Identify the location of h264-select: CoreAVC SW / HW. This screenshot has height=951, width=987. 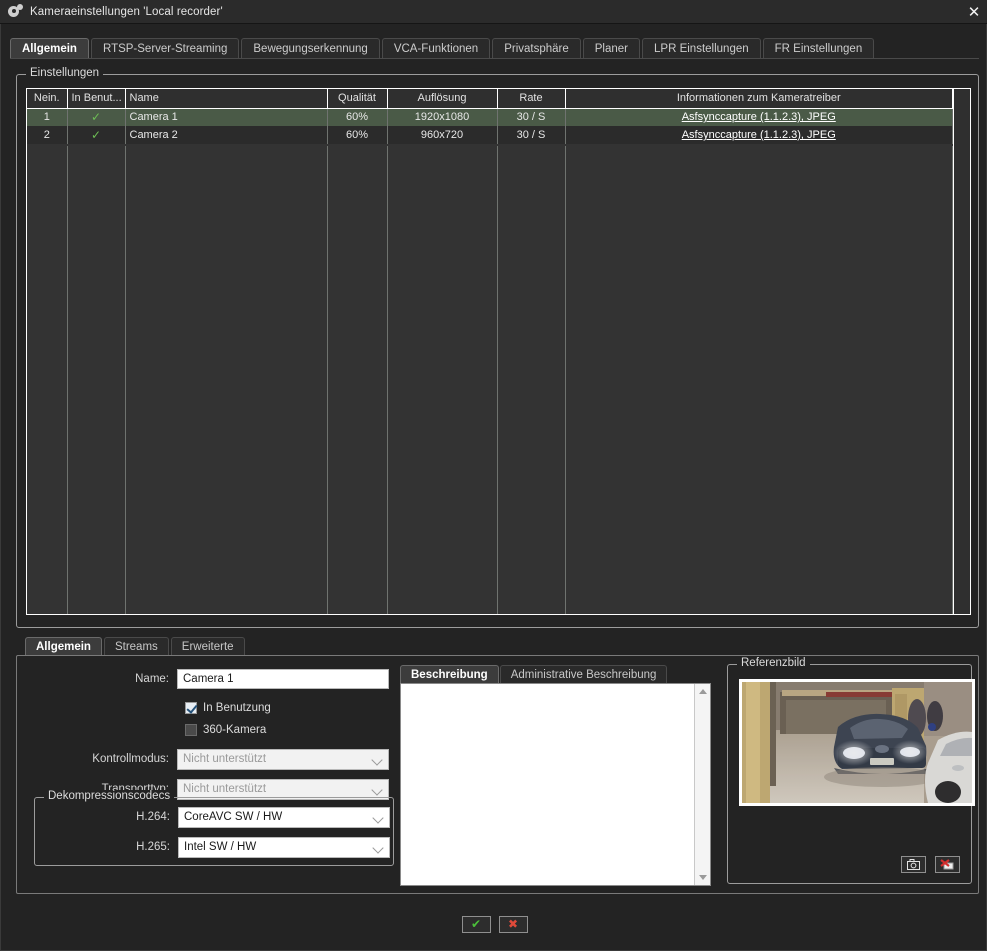
(284, 817).